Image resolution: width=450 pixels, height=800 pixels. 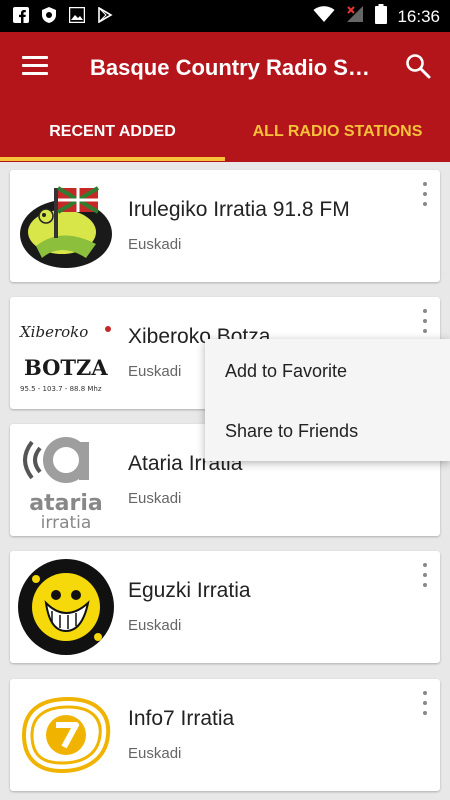 What do you see at coordinates (327, 371) in the screenshot?
I see `menu-item-add-to-favorite: Add to Favorite` at bounding box center [327, 371].